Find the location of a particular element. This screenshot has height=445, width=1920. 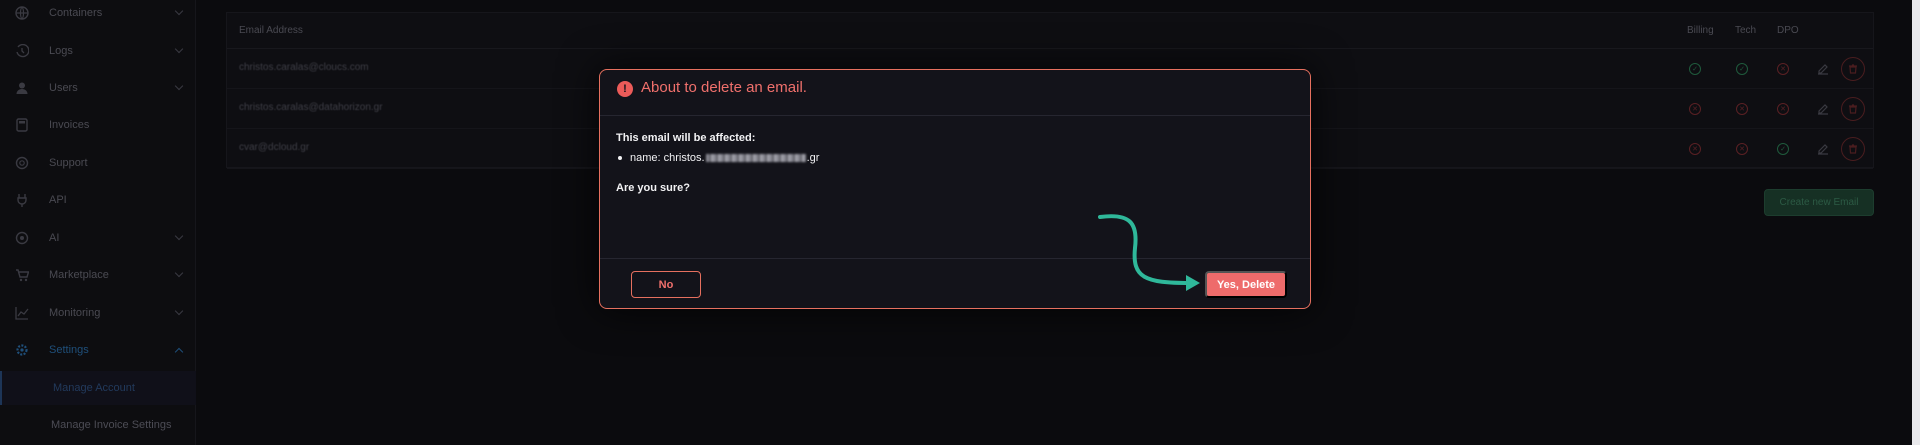

sidebar-subitem-manage-account: Manage Account is located at coordinates (98, 388).